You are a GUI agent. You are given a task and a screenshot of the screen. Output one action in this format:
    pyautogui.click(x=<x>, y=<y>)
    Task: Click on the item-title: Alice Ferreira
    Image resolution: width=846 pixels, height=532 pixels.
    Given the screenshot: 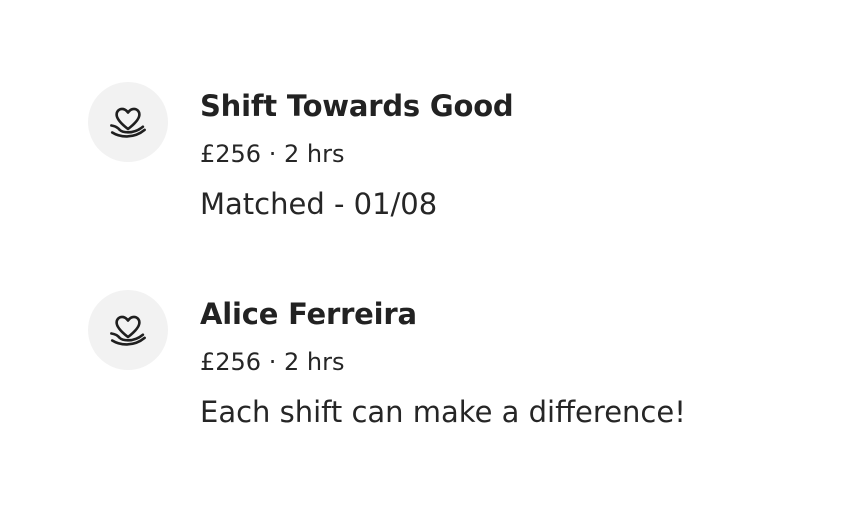 What is the action you would take?
    pyautogui.click(x=308, y=314)
    